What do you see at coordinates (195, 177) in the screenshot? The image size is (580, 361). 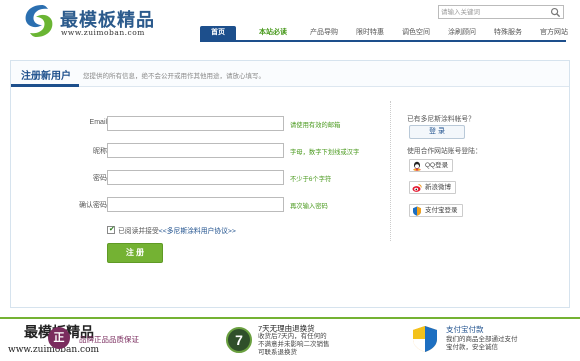 I see `password-field` at bounding box center [195, 177].